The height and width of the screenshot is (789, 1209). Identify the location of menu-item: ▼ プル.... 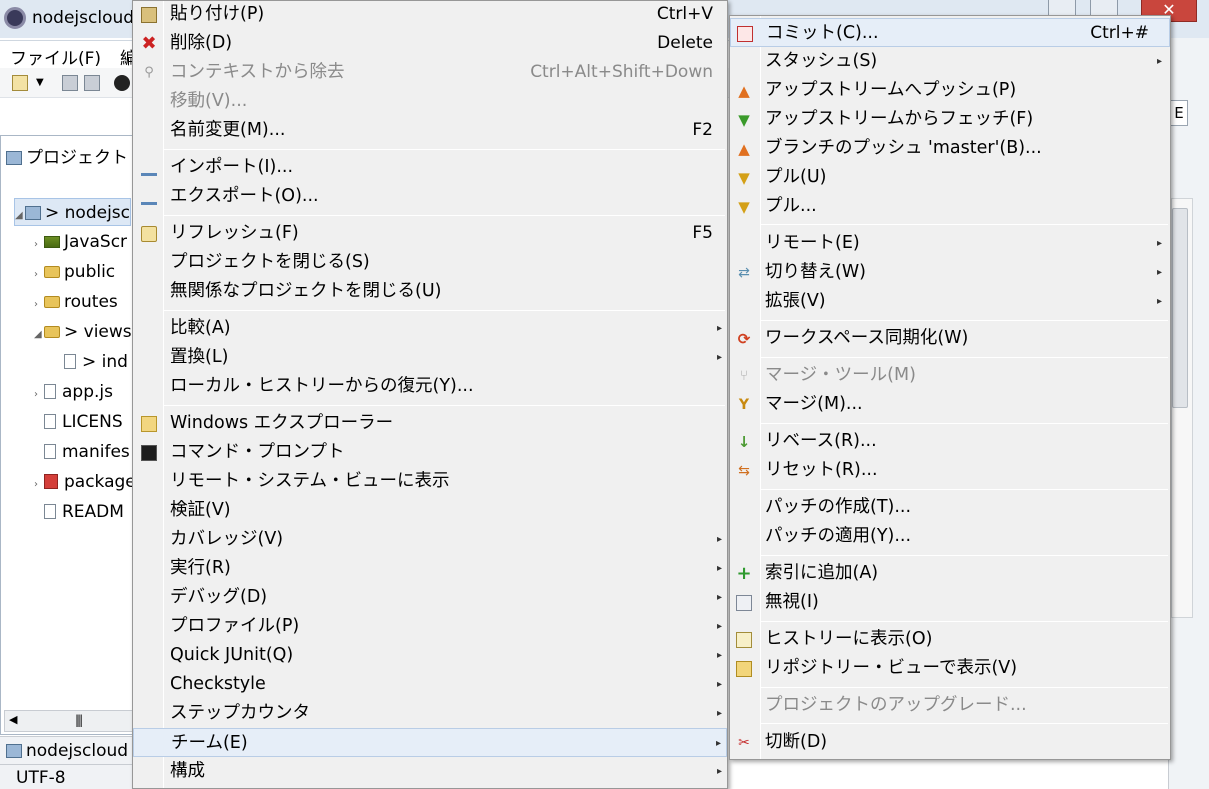
(950, 206).